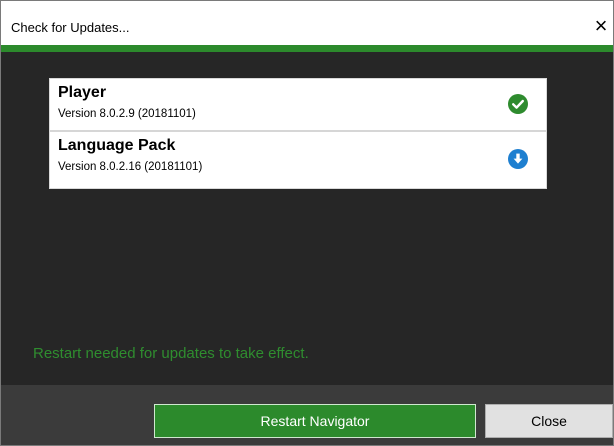 The width and height of the screenshot is (614, 446). Describe the element at coordinates (518, 104) in the screenshot. I see `checkmark-circle-icon` at that location.